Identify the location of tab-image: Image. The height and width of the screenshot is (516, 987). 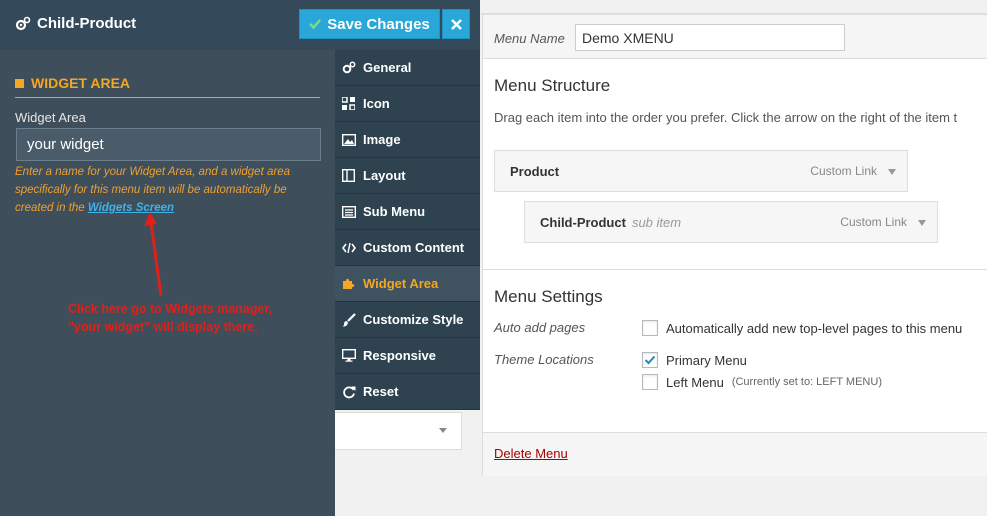
(407, 140).